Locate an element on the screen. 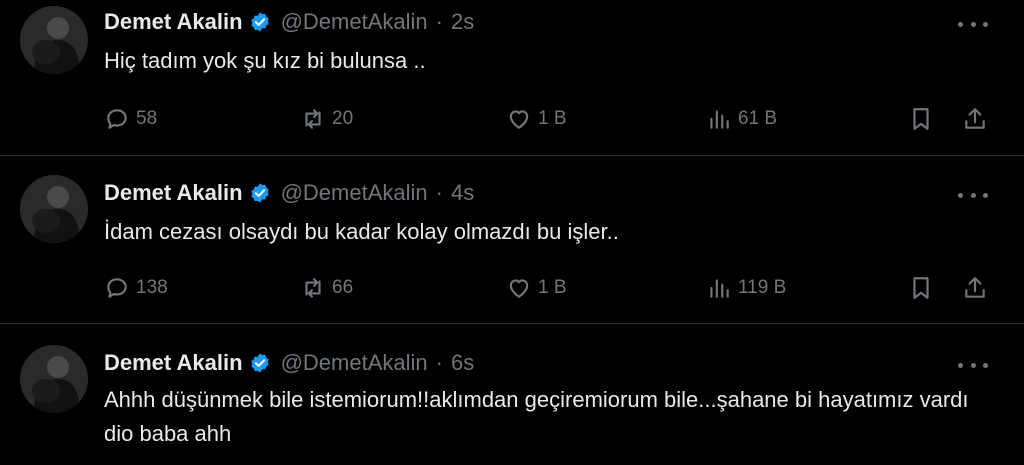 This screenshot has height=465, width=1024. timestamp: 2s is located at coordinates (462, 22).